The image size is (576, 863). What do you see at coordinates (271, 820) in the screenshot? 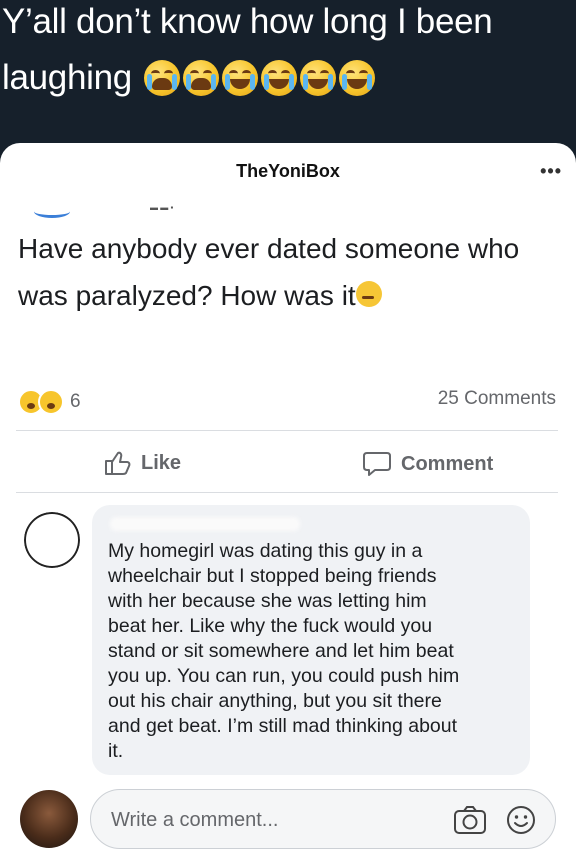
I see `comment-input` at bounding box center [271, 820].